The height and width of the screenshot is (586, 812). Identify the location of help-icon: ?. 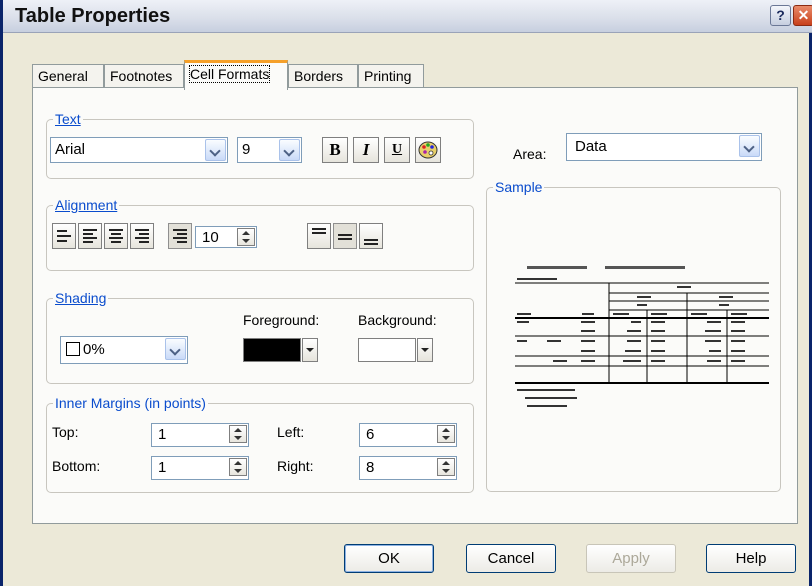
(780, 15).